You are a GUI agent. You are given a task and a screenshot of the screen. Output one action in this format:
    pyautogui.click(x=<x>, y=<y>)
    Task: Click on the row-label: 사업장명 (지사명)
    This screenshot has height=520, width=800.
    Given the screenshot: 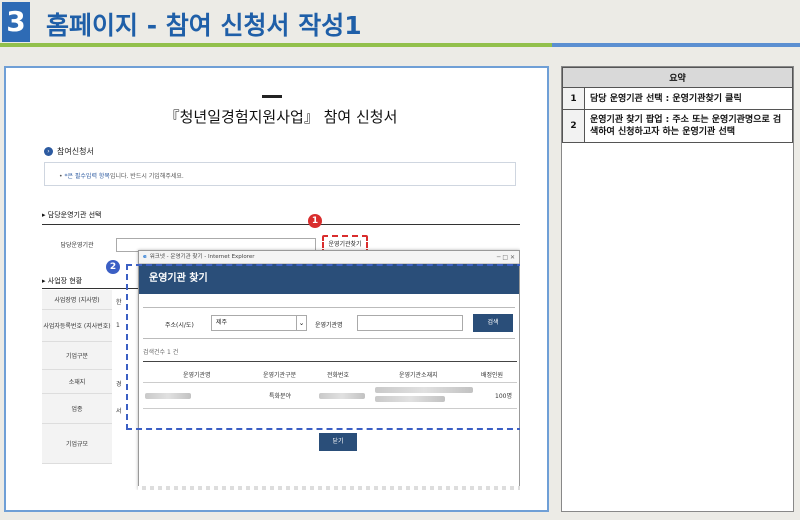 What is the action you would take?
    pyautogui.click(x=77, y=300)
    